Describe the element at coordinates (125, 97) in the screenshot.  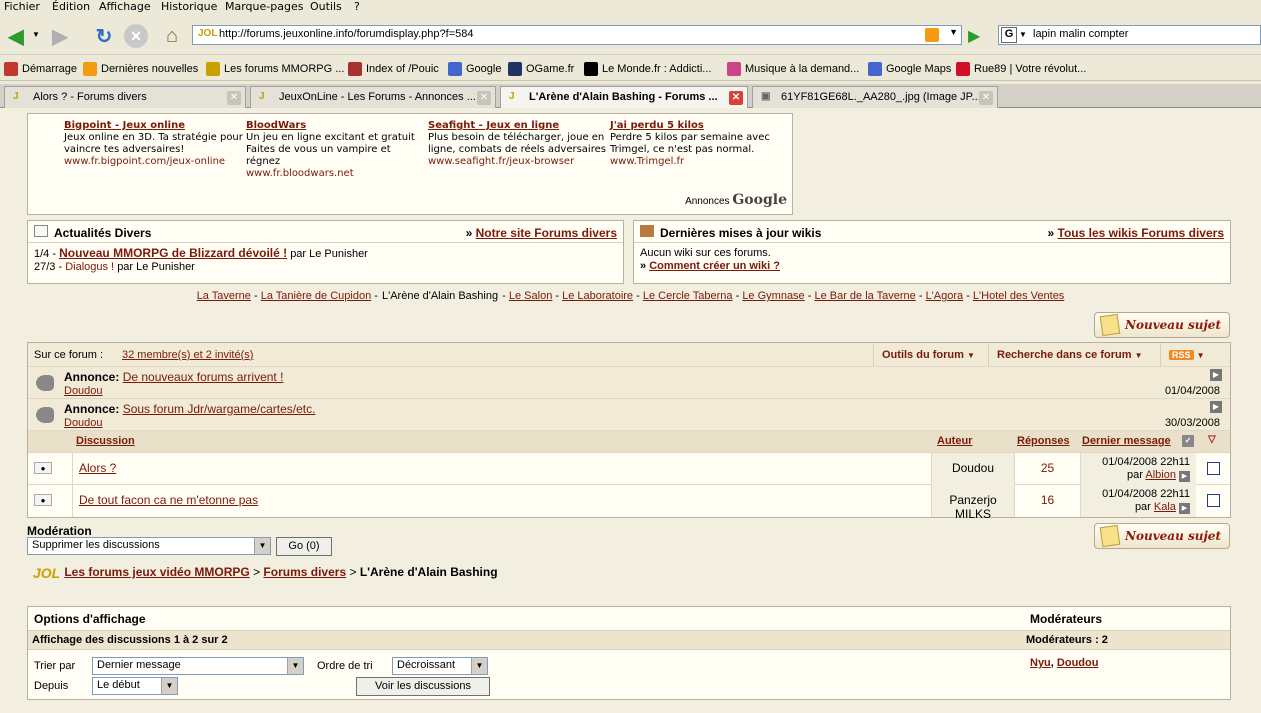
I see `tab-alors: J Alors ? - Forums divers ✕` at that location.